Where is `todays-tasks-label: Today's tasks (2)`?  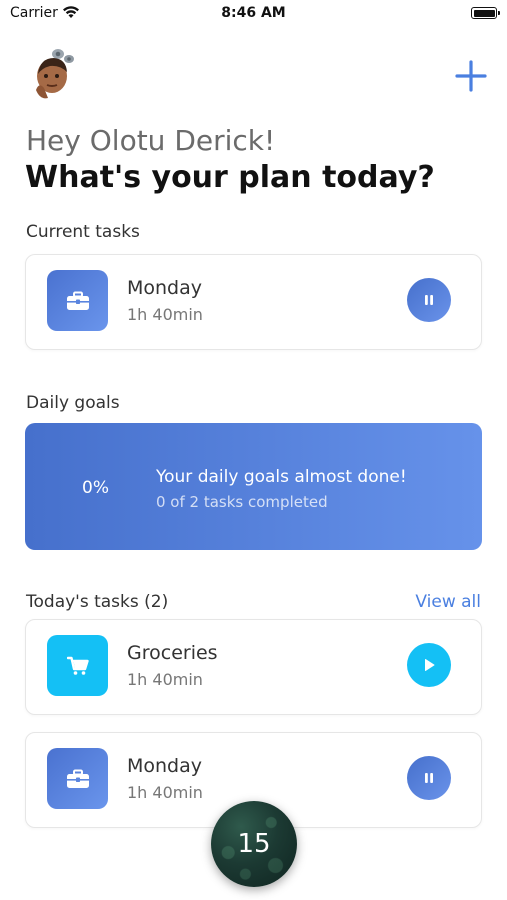 todays-tasks-label: Today's tasks (2) is located at coordinates (97, 602).